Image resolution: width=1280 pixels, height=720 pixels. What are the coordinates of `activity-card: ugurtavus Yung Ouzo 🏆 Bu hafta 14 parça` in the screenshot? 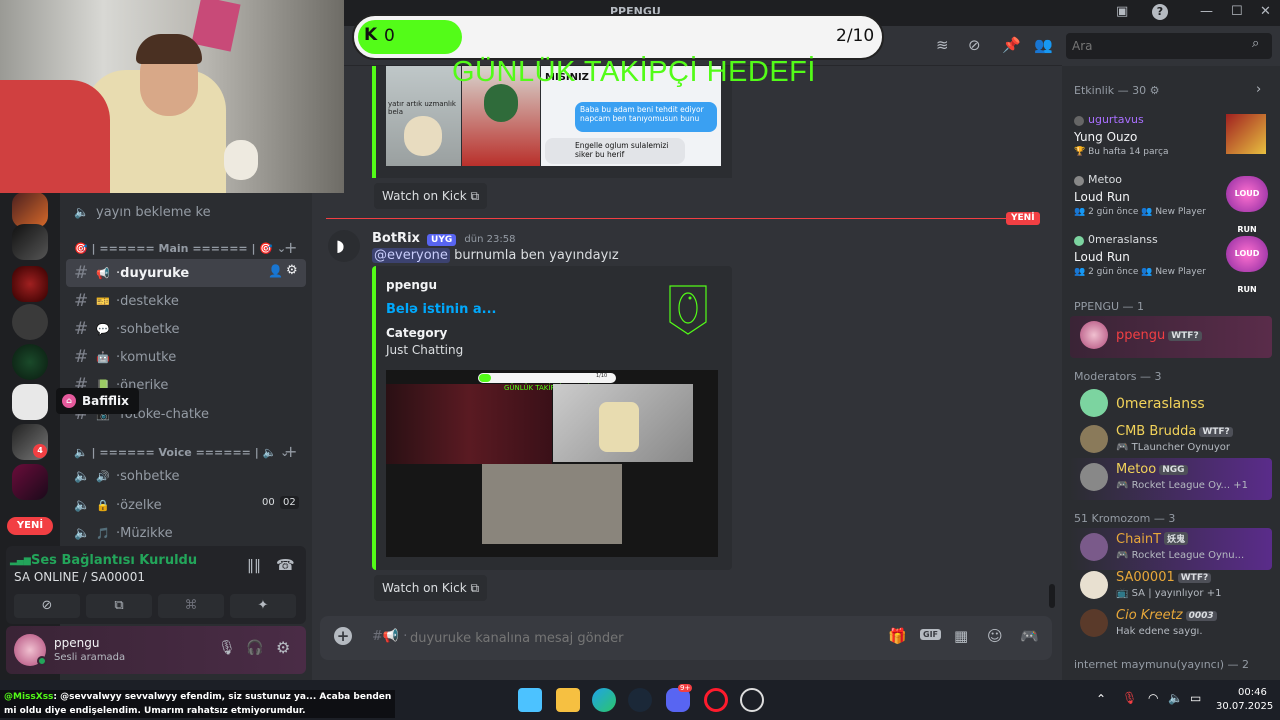 It's located at (1171, 136).